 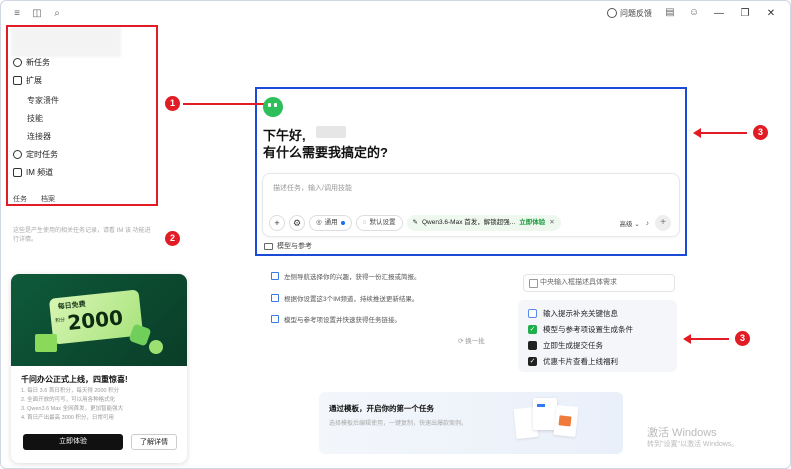 What do you see at coordinates (670, 13) in the screenshot?
I see `message-icon: ▤` at bounding box center [670, 13].